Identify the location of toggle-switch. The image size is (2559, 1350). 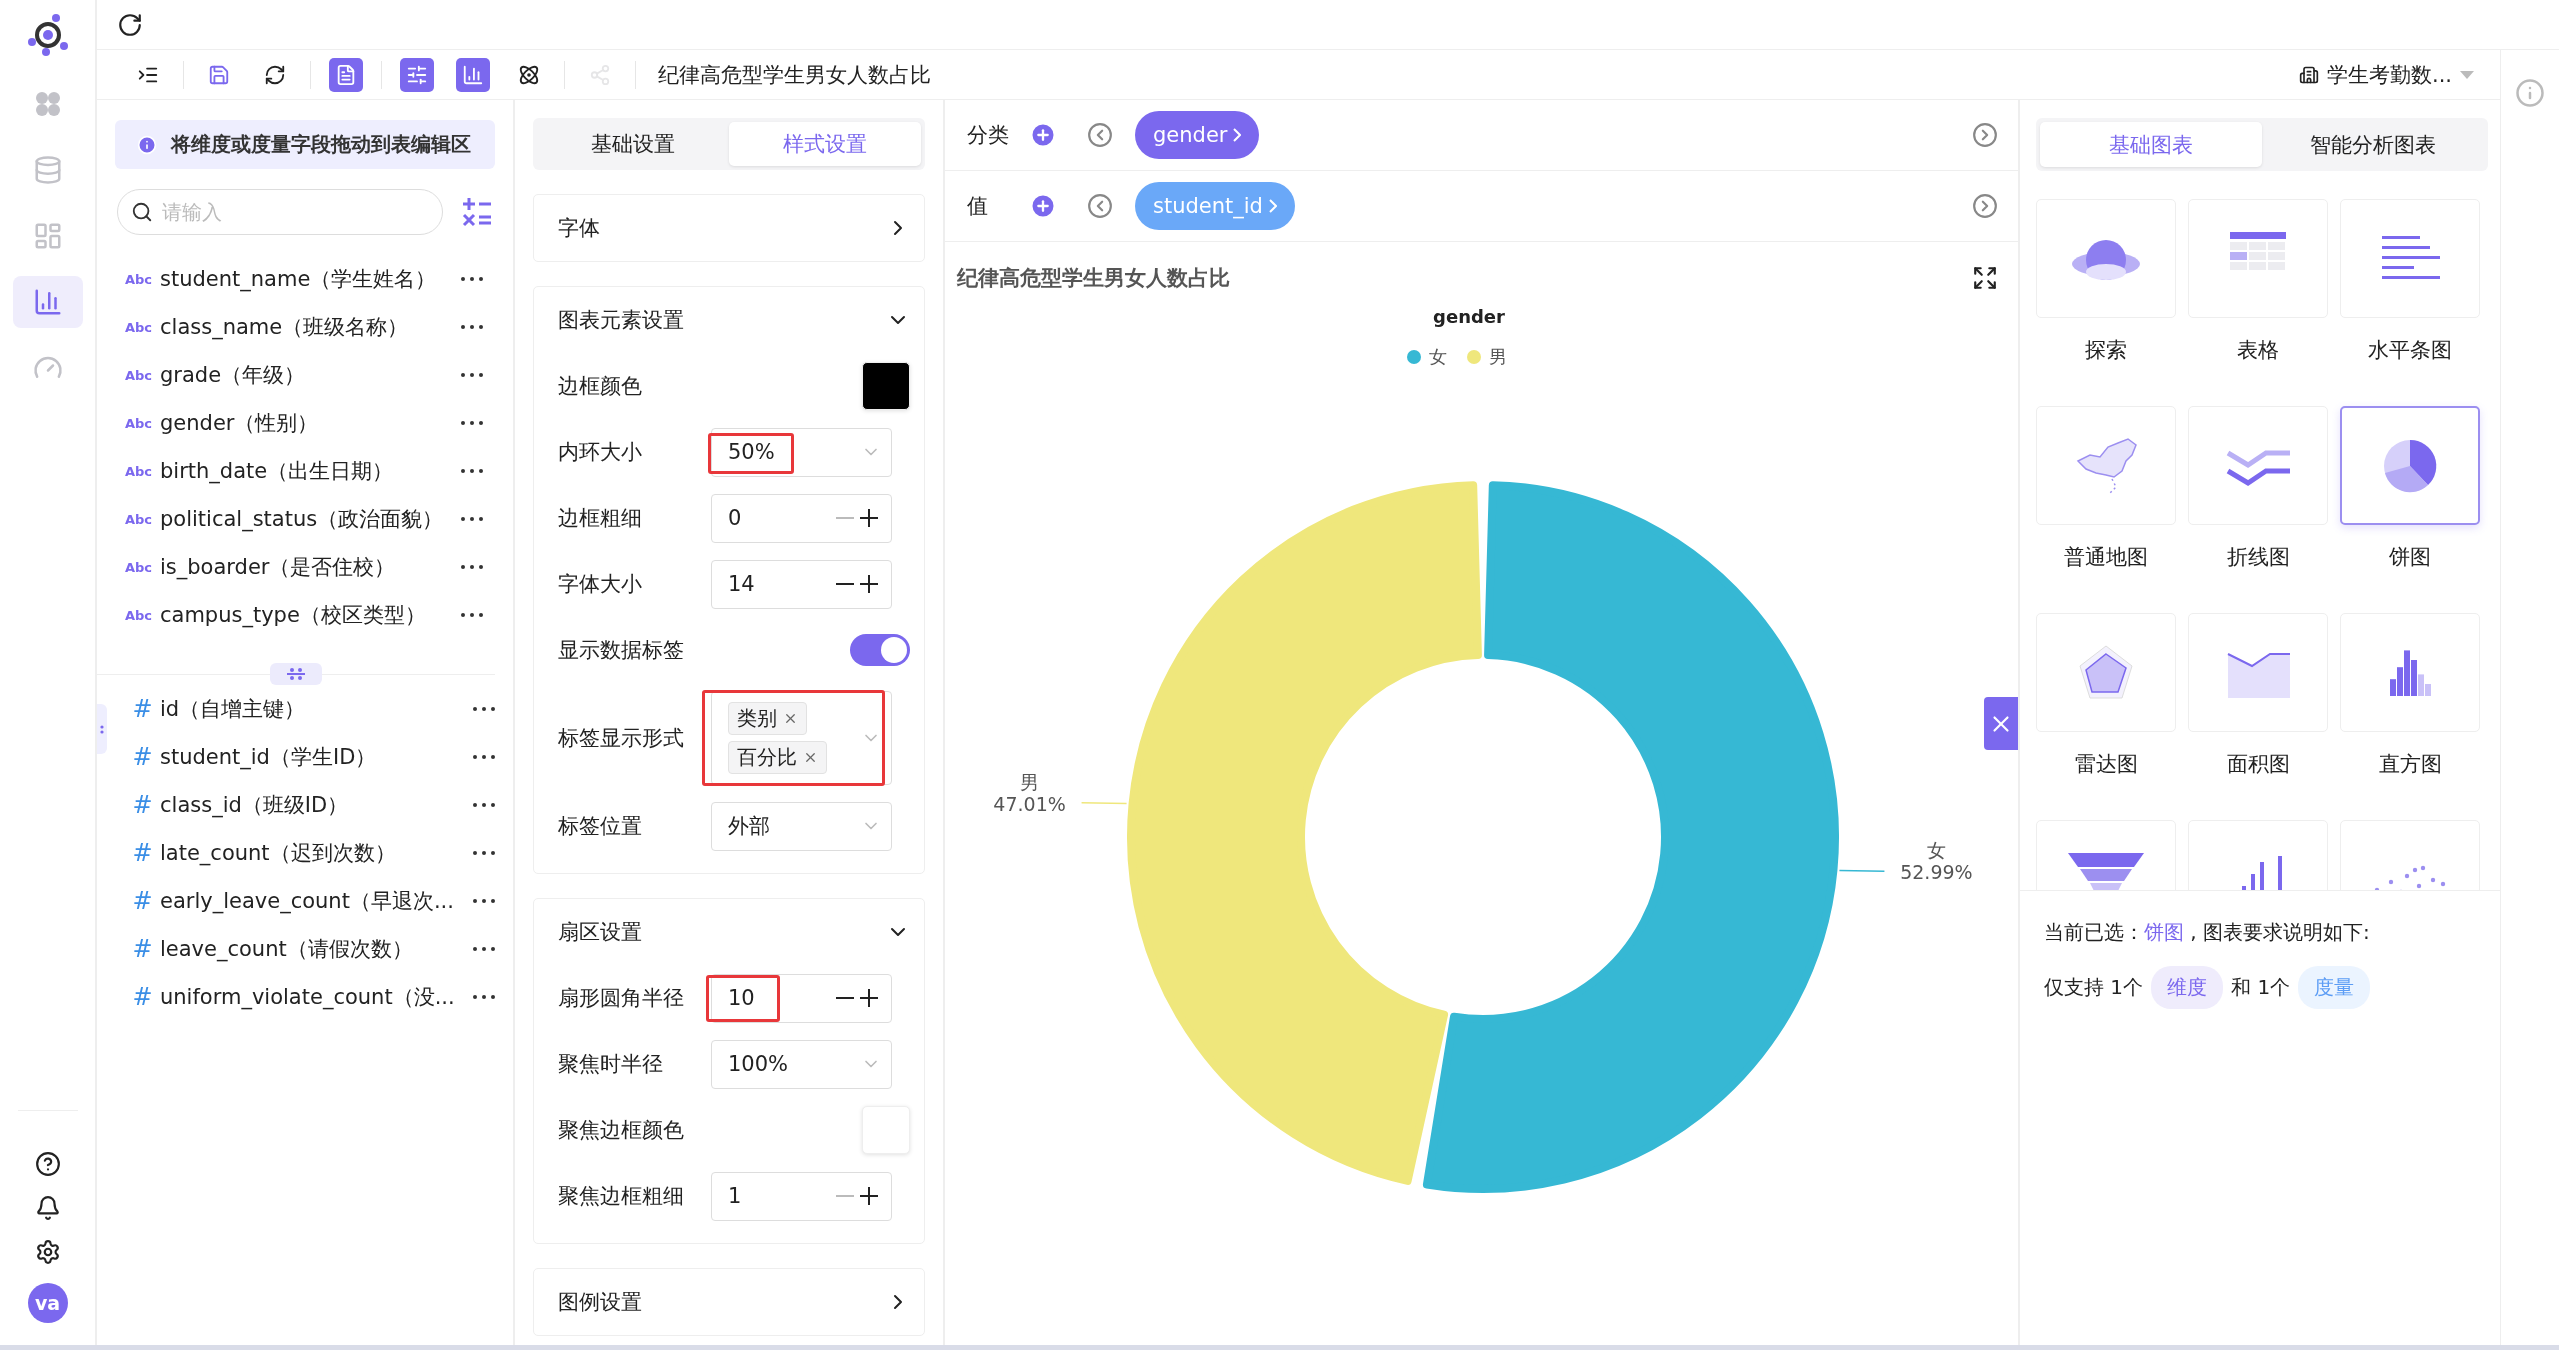
(880, 650).